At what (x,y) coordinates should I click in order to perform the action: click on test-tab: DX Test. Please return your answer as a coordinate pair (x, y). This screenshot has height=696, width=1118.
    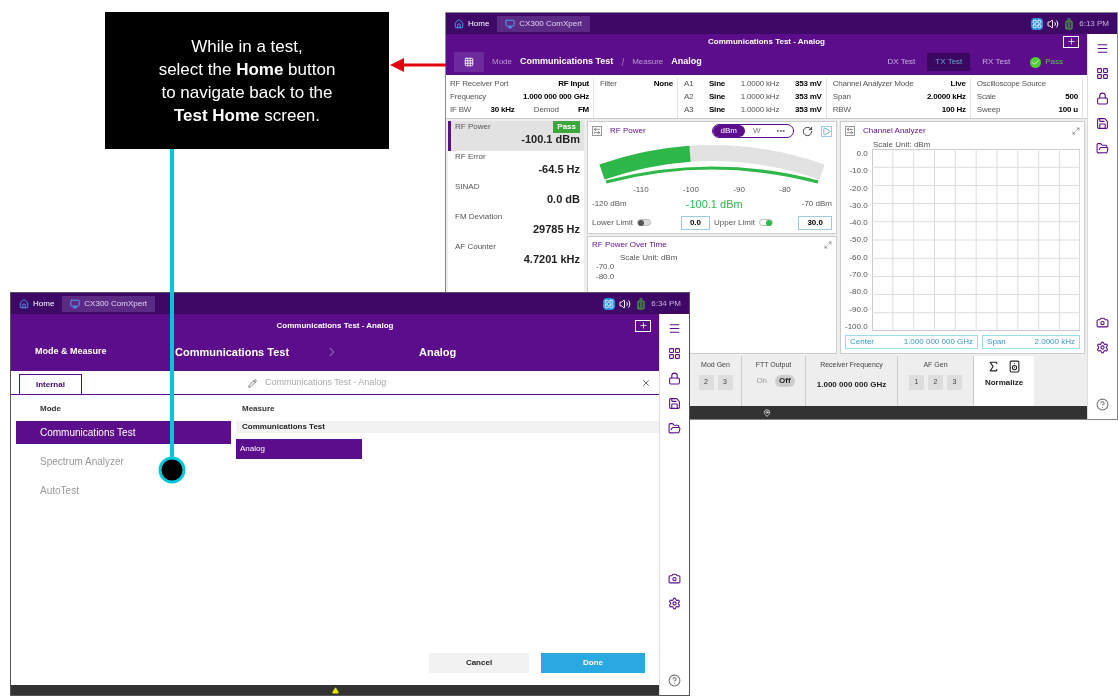
    Looking at the image, I should click on (901, 62).